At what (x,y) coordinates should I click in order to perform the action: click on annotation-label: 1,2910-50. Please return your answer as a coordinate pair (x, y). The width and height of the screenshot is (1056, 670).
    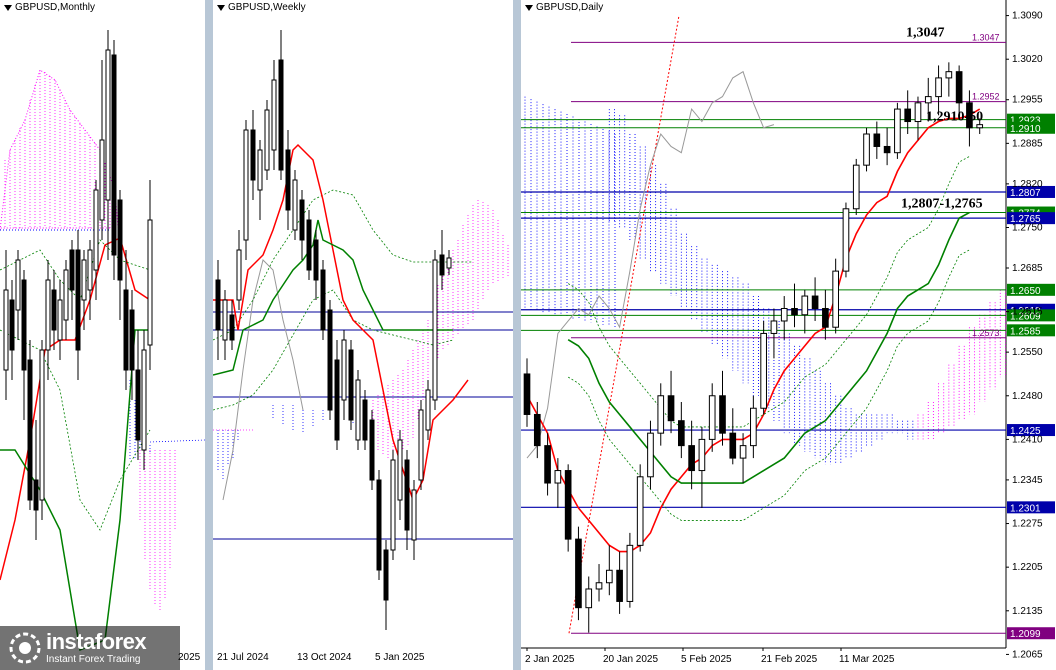
    Looking at the image, I should click on (954, 116).